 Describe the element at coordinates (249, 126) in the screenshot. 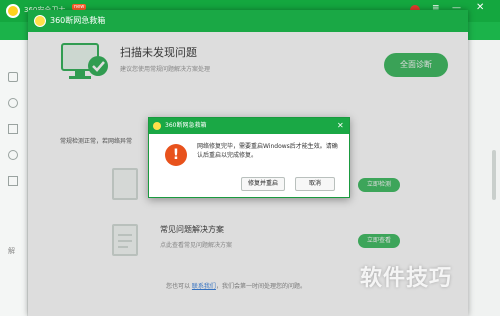

I see `dialog-titlebar: 360断网急救箱 ✕` at that location.